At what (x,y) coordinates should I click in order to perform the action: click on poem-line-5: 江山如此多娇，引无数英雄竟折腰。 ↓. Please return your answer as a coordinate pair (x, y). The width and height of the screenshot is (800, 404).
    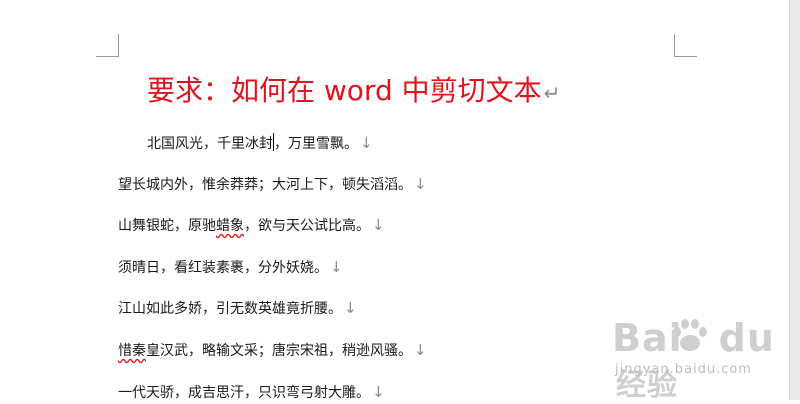
    Looking at the image, I should click on (237, 308).